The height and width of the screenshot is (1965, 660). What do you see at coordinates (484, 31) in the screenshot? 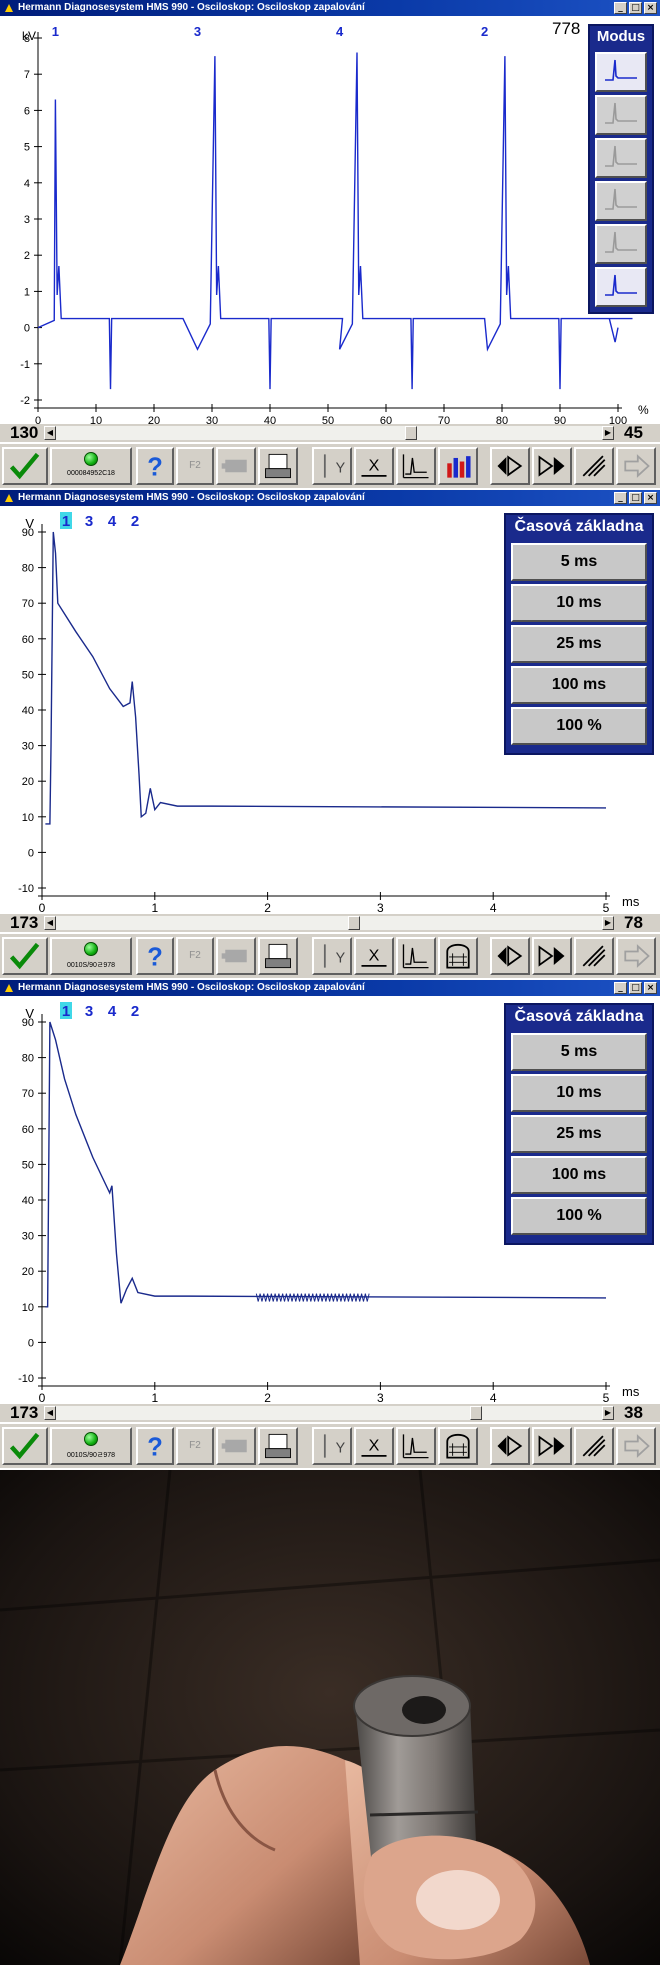
I see `cylinder-label: 2` at bounding box center [484, 31].